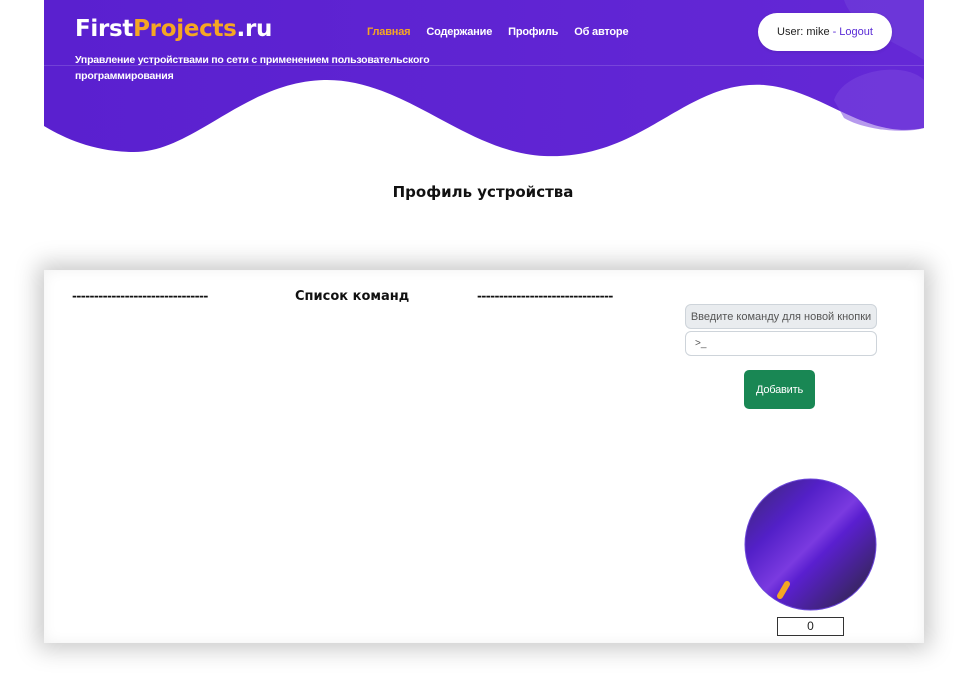 Image resolution: width=959 pixels, height=684 pixels. Describe the element at coordinates (803, 32) in the screenshot. I see `user-label: User: mike` at that location.